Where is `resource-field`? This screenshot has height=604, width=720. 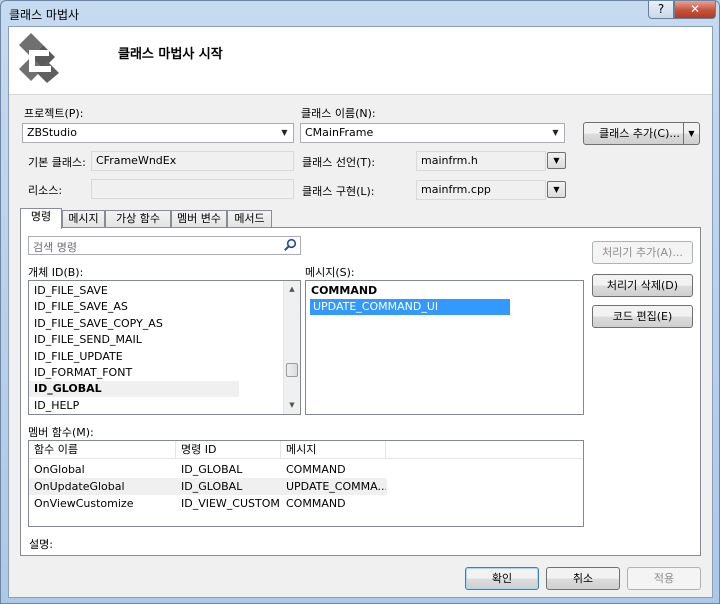 resource-field is located at coordinates (192, 189).